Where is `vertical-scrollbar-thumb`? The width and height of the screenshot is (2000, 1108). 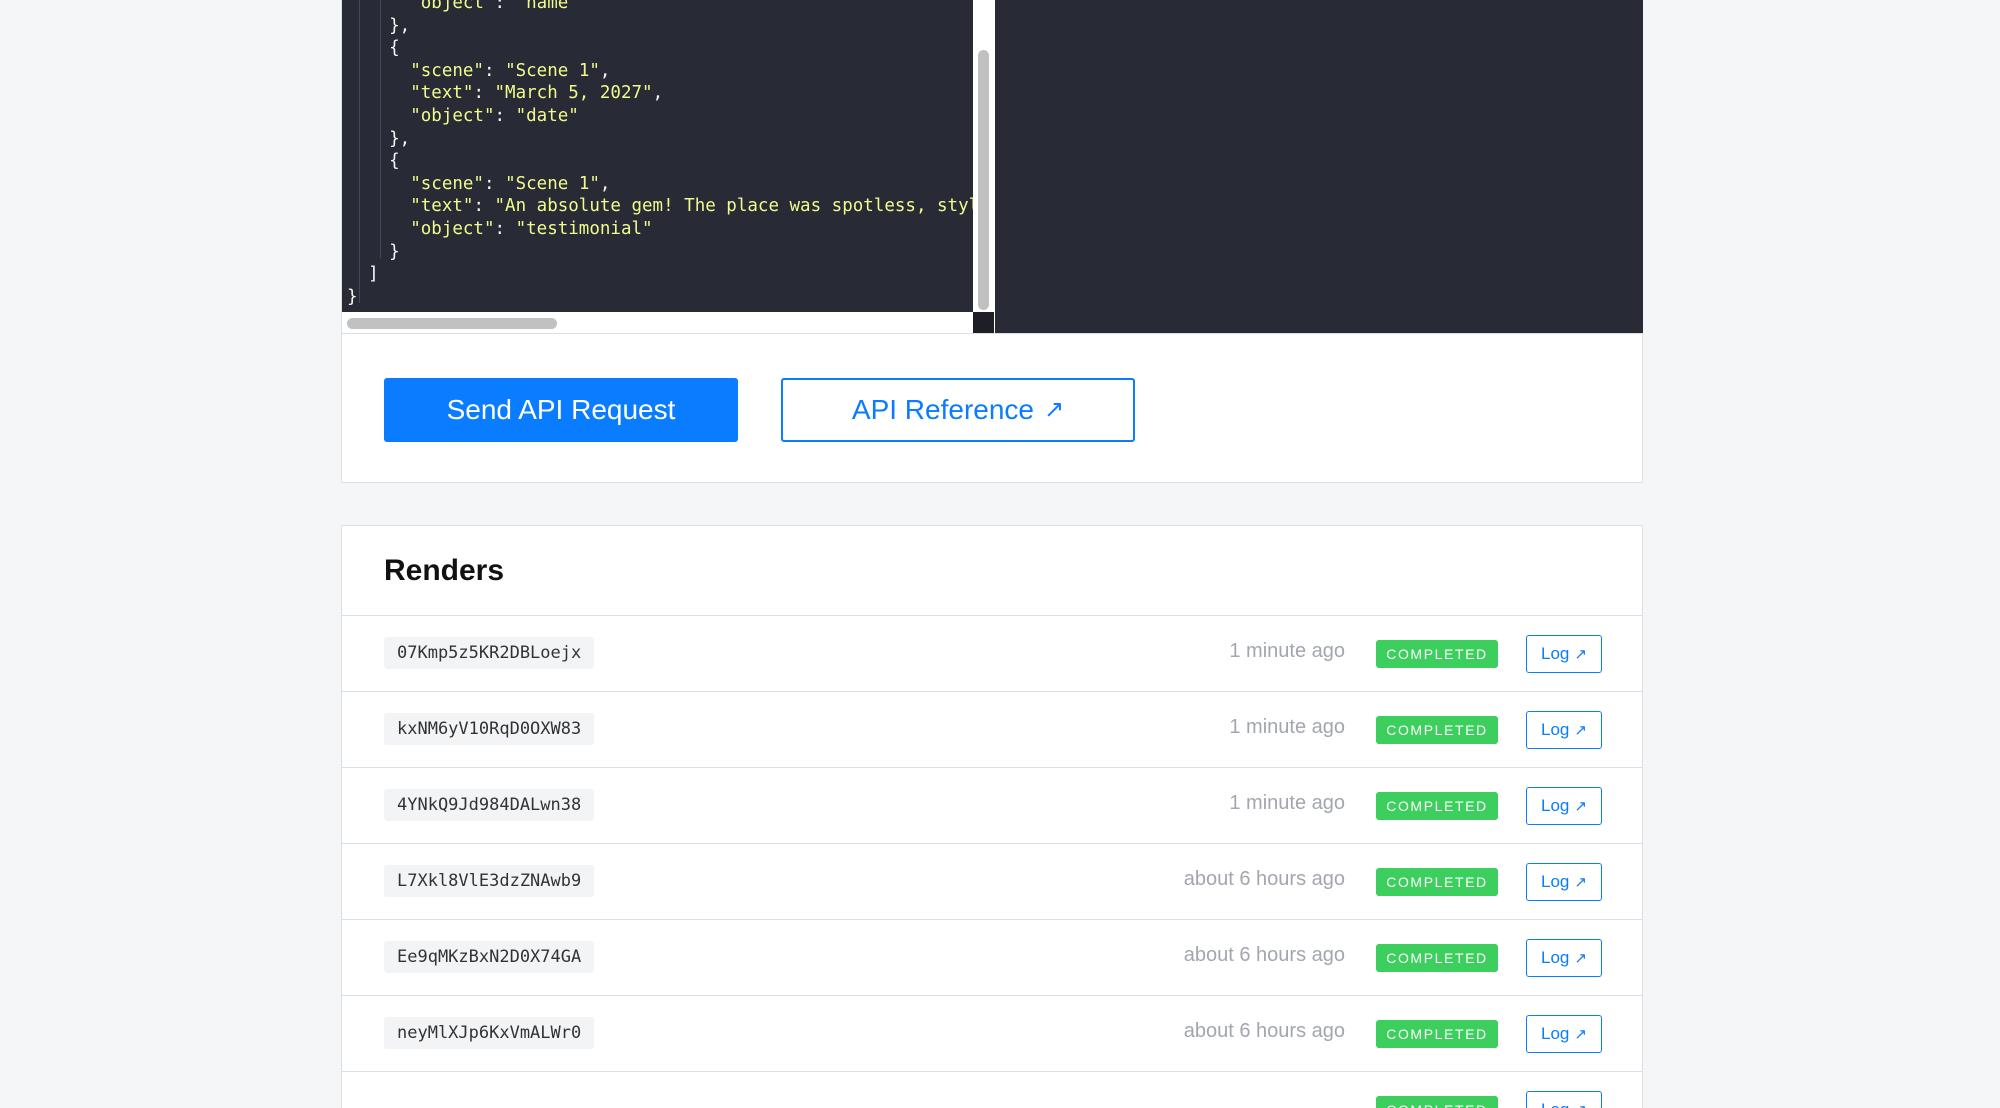
vertical-scrollbar-thumb is located at coordinates (983, 180).